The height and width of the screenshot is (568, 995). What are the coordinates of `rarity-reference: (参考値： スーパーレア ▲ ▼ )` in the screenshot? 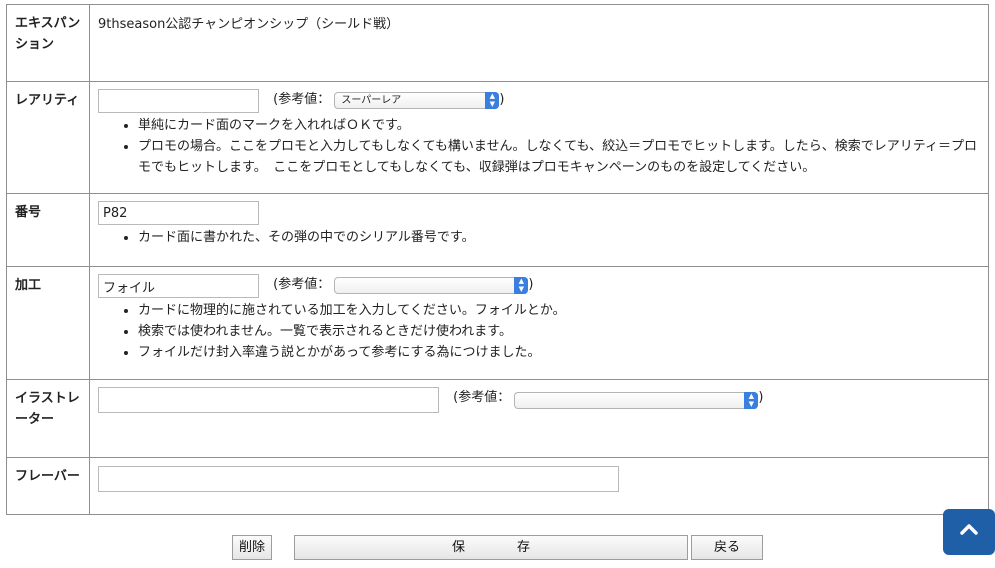 It's located at (388, 99).